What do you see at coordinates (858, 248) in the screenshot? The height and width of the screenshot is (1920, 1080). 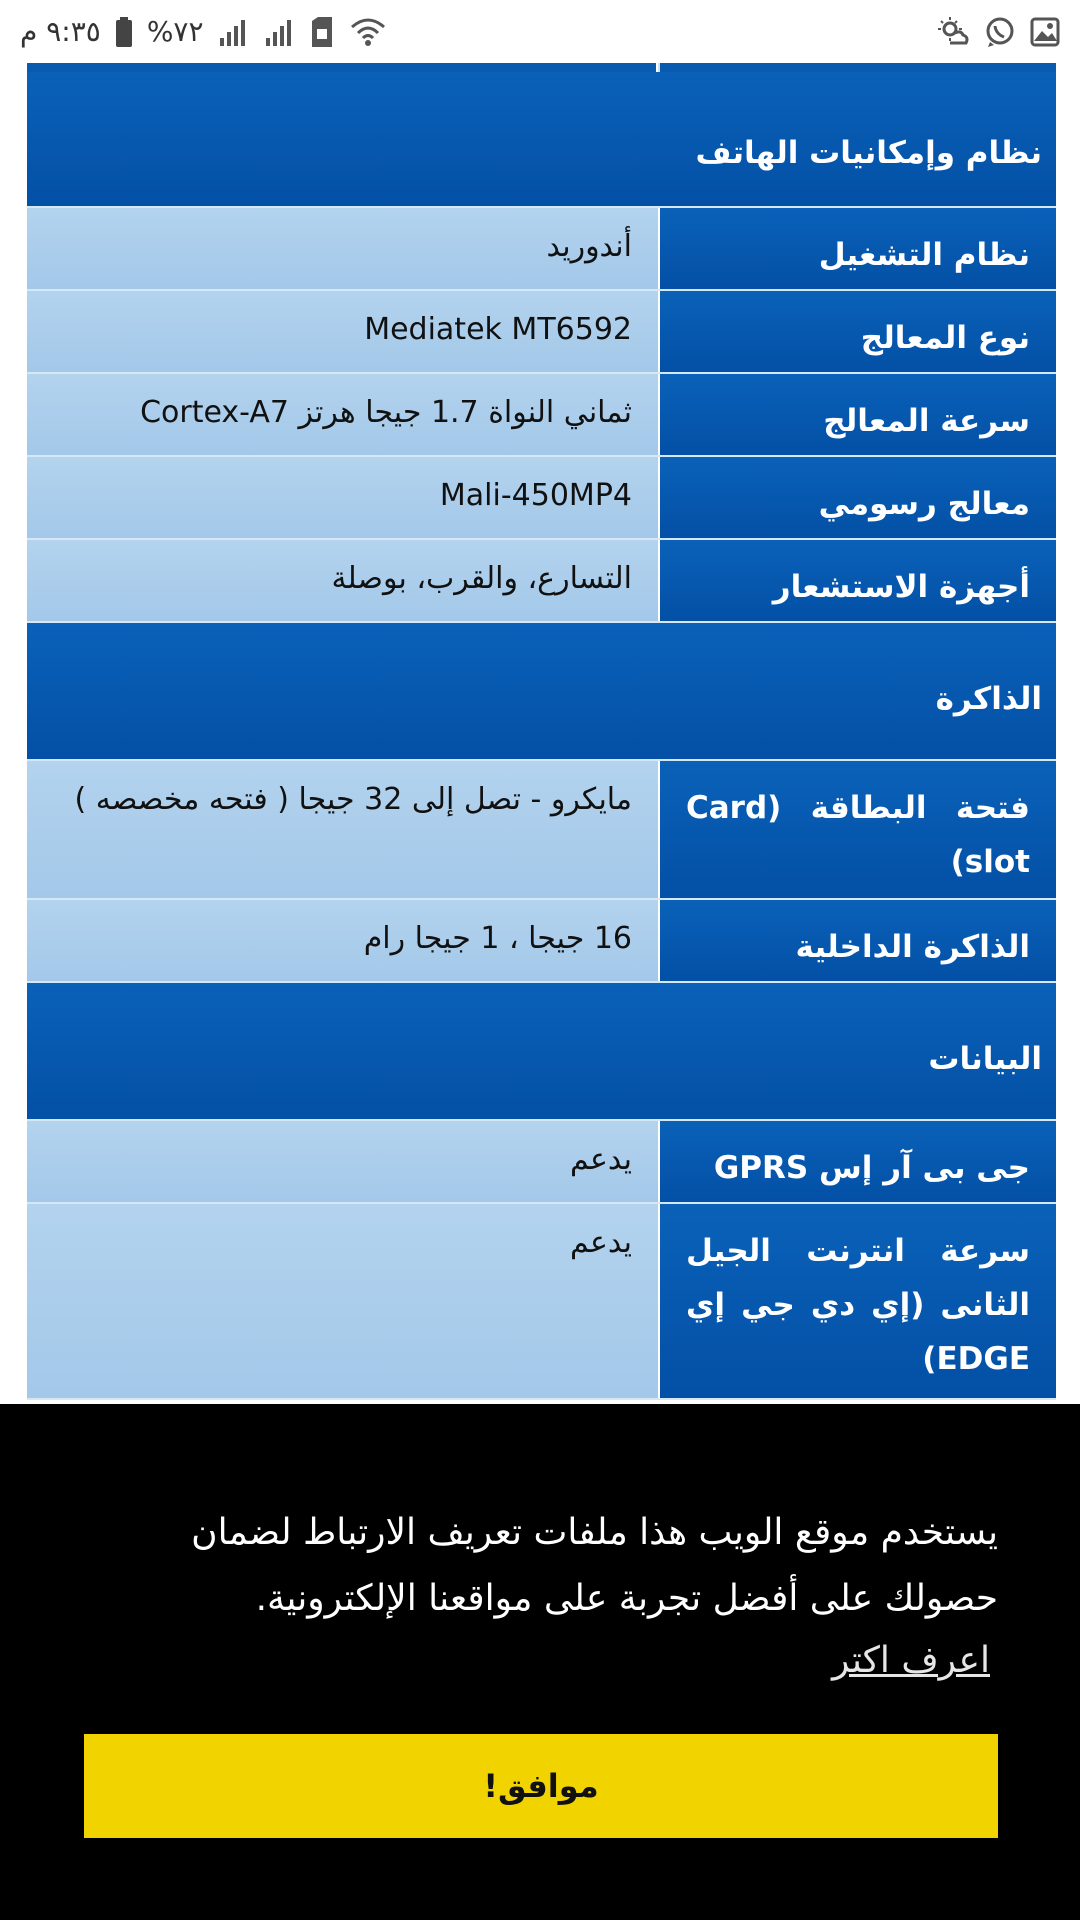 I see `row-key: نظام التشغيل` at bounding box center [858, 248].